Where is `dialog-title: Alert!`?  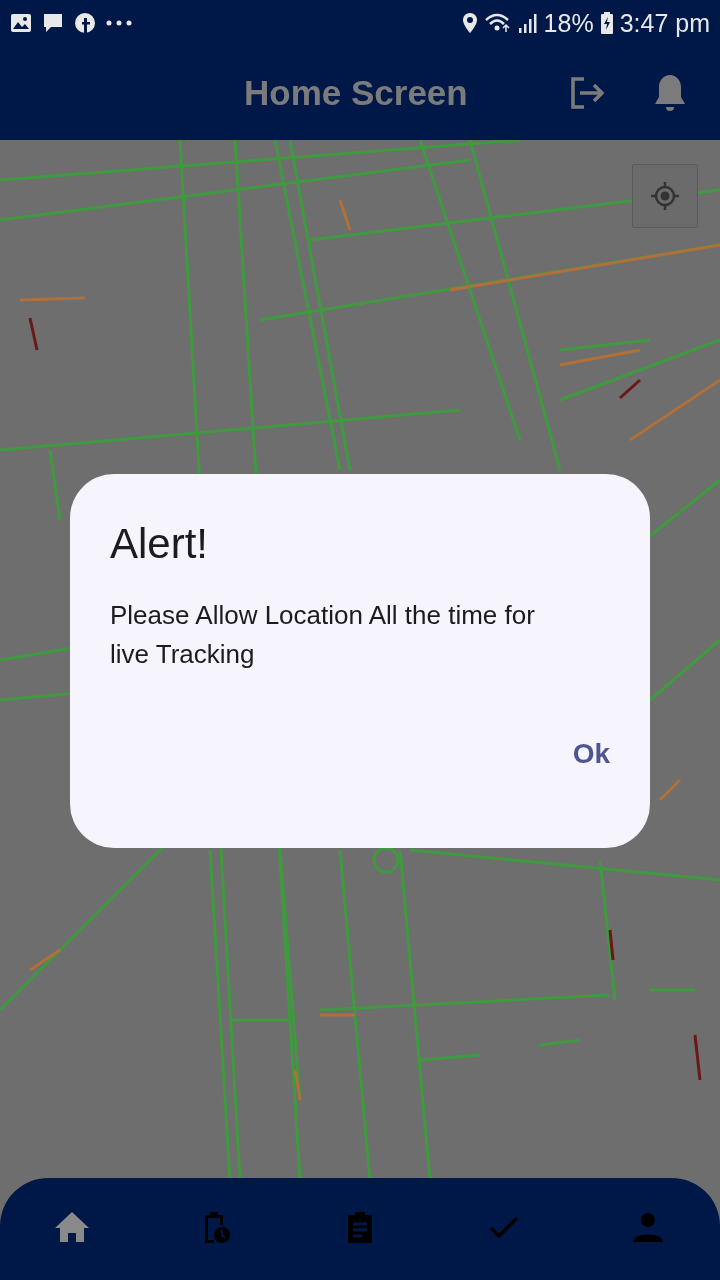
dialog-title: Alert! is located at coordinates (160, 544).